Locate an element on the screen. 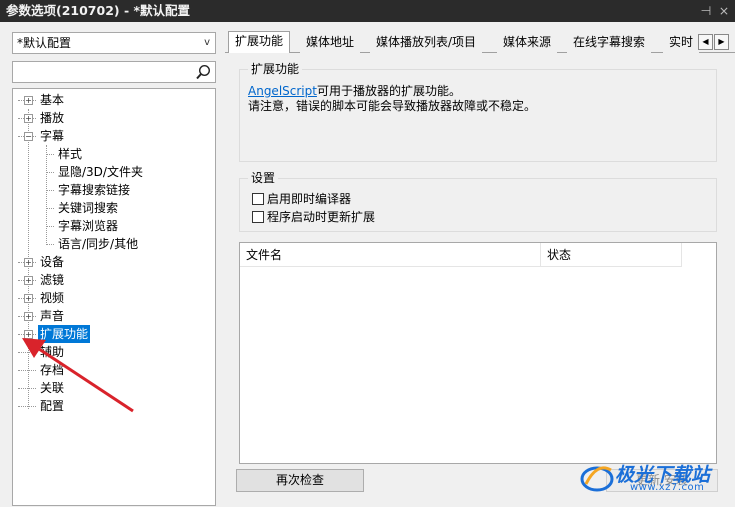 The width and height of the screenshot is (735, 507). tree-item-label: 视频 is located at coordinates (52, 298).